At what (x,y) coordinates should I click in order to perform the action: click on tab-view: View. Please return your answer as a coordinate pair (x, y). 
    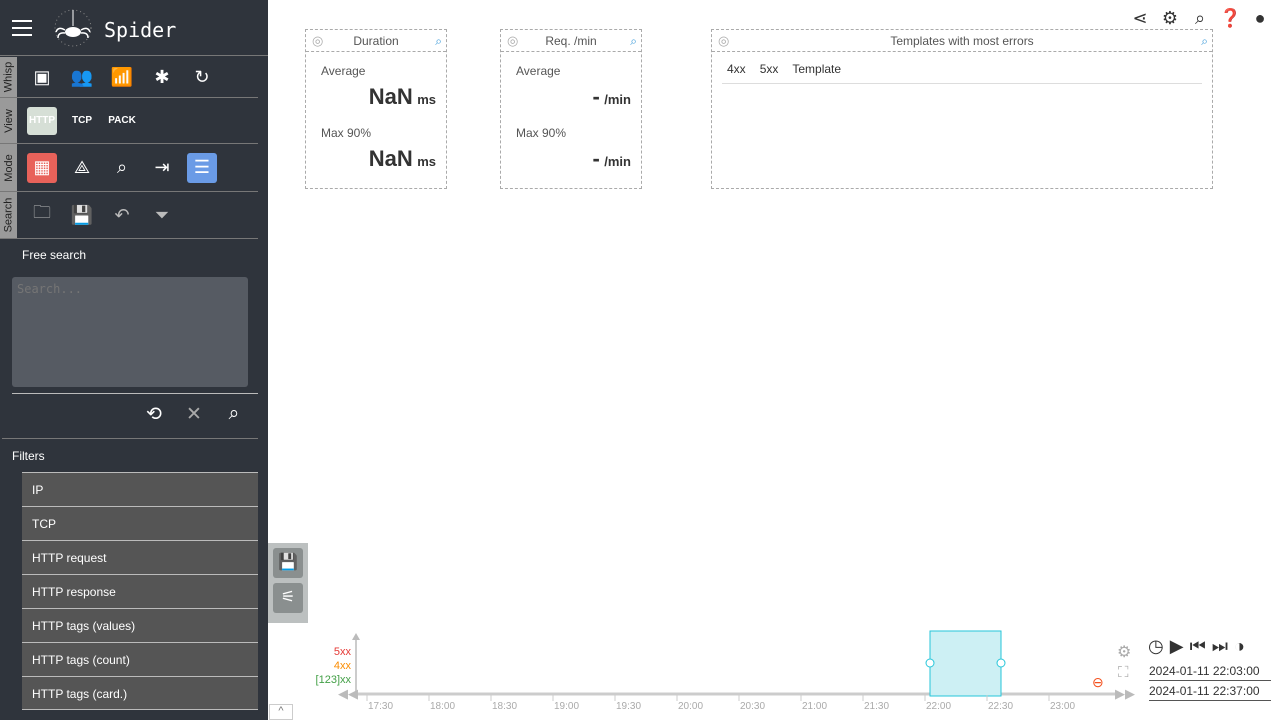
    Looking at the image, I should click on (8, 120).